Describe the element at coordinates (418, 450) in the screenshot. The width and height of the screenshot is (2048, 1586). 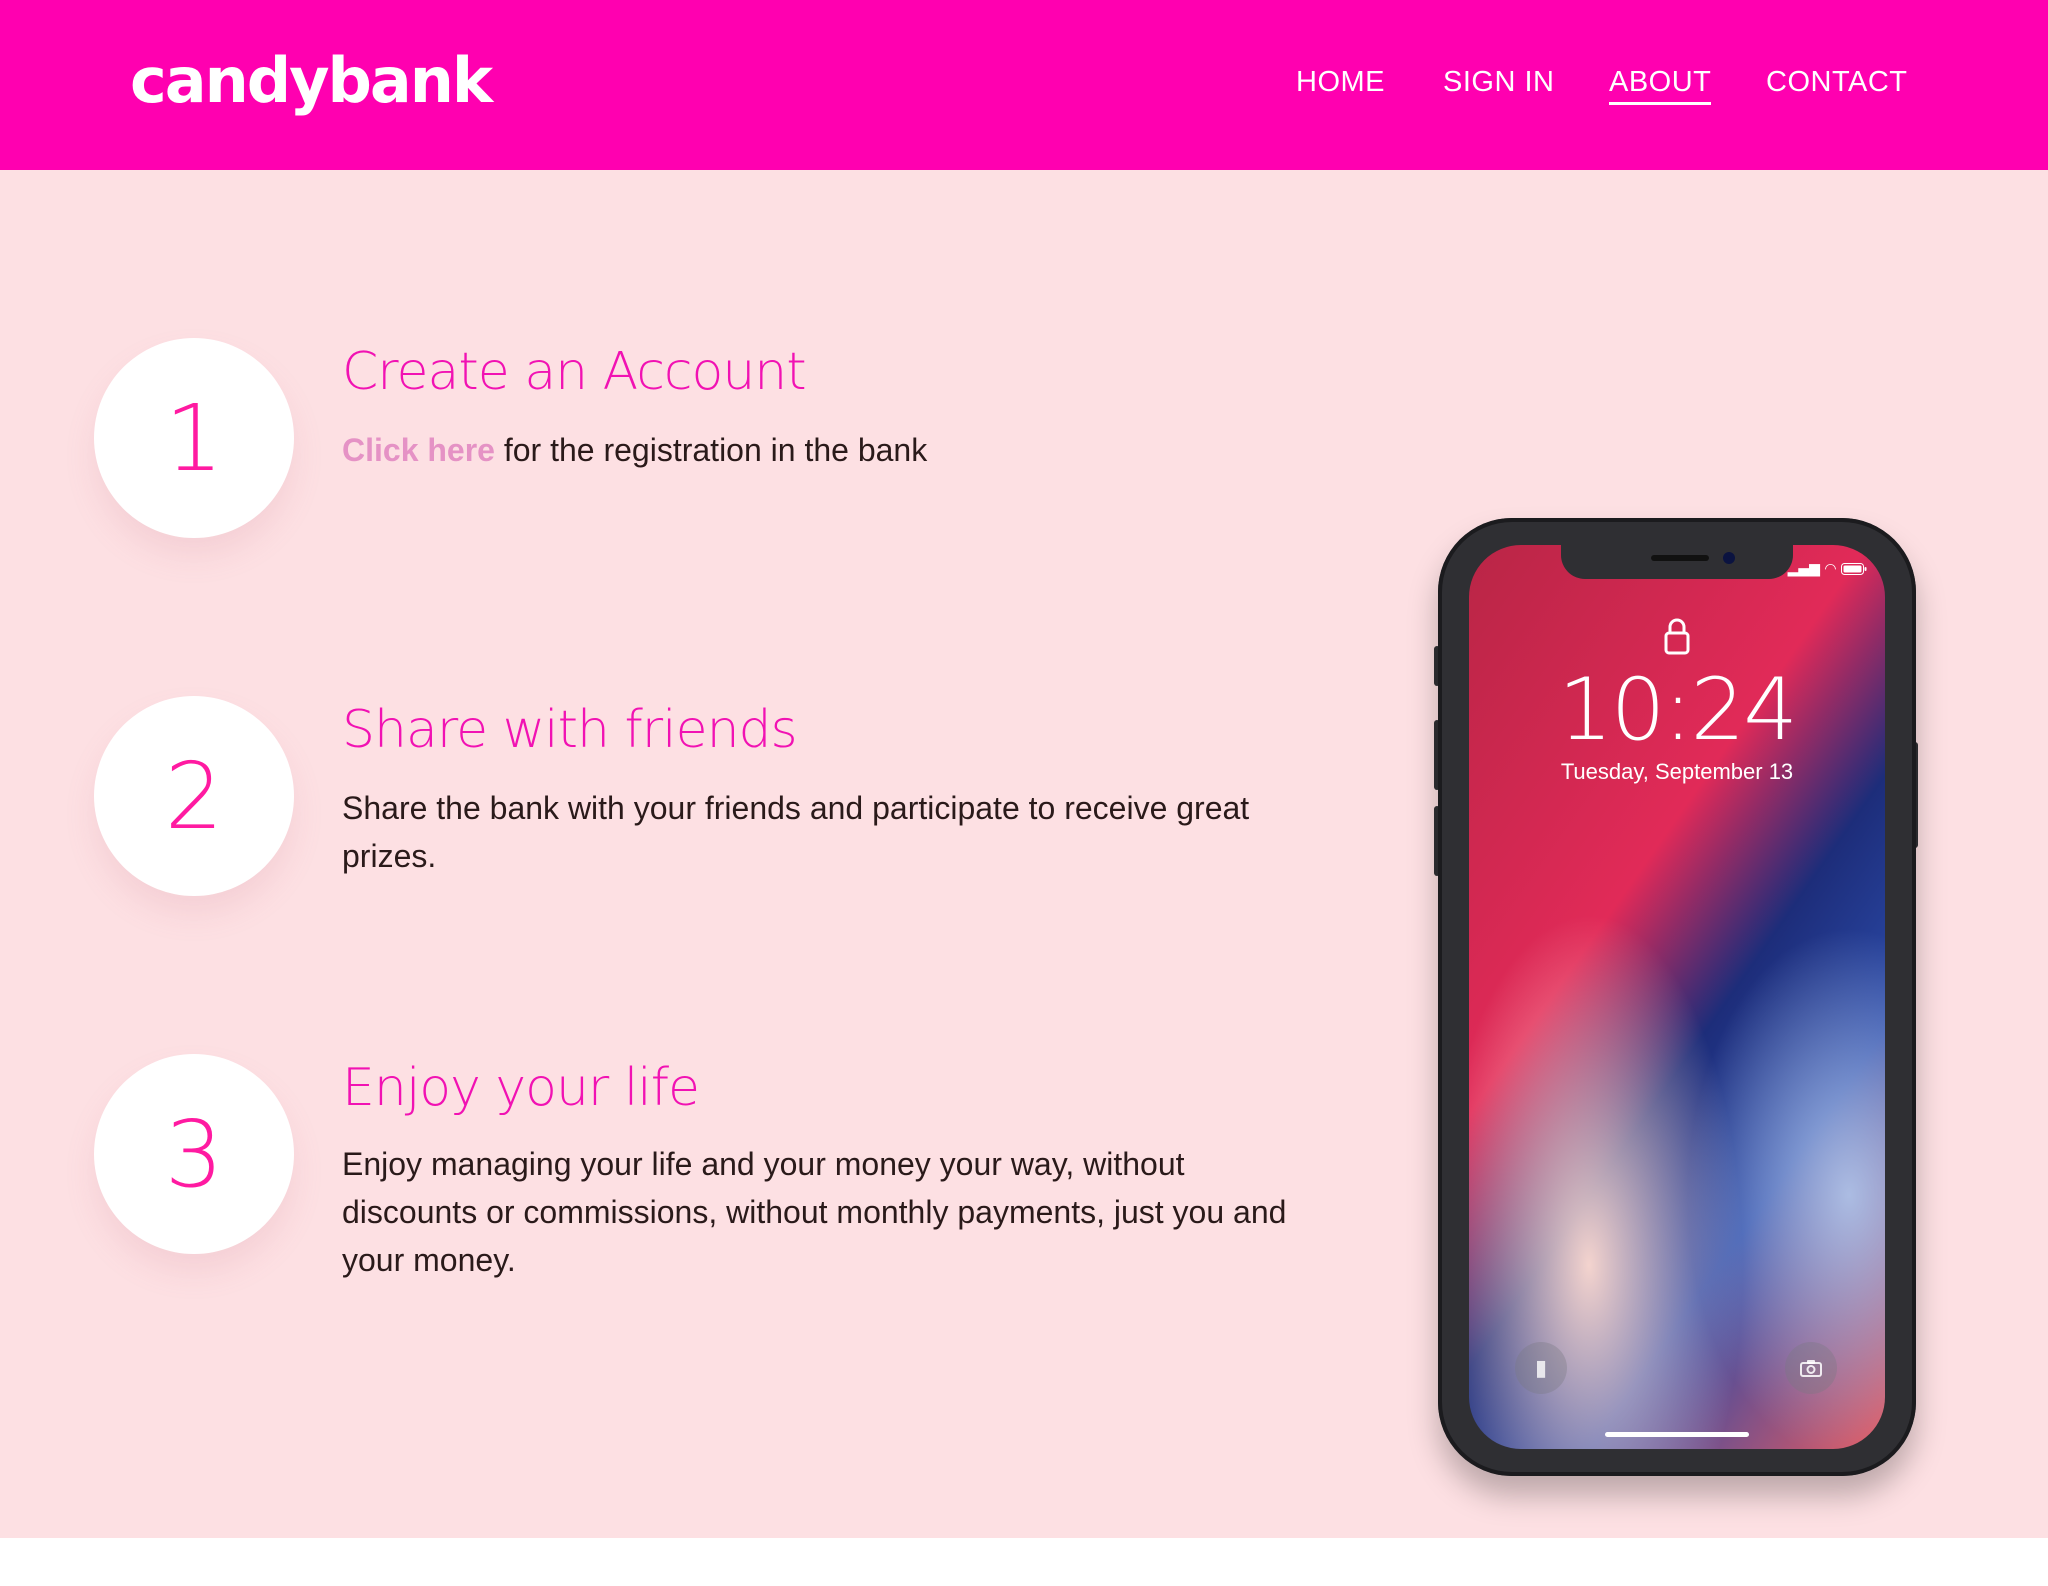
I see `register-link: Click here` at that location.